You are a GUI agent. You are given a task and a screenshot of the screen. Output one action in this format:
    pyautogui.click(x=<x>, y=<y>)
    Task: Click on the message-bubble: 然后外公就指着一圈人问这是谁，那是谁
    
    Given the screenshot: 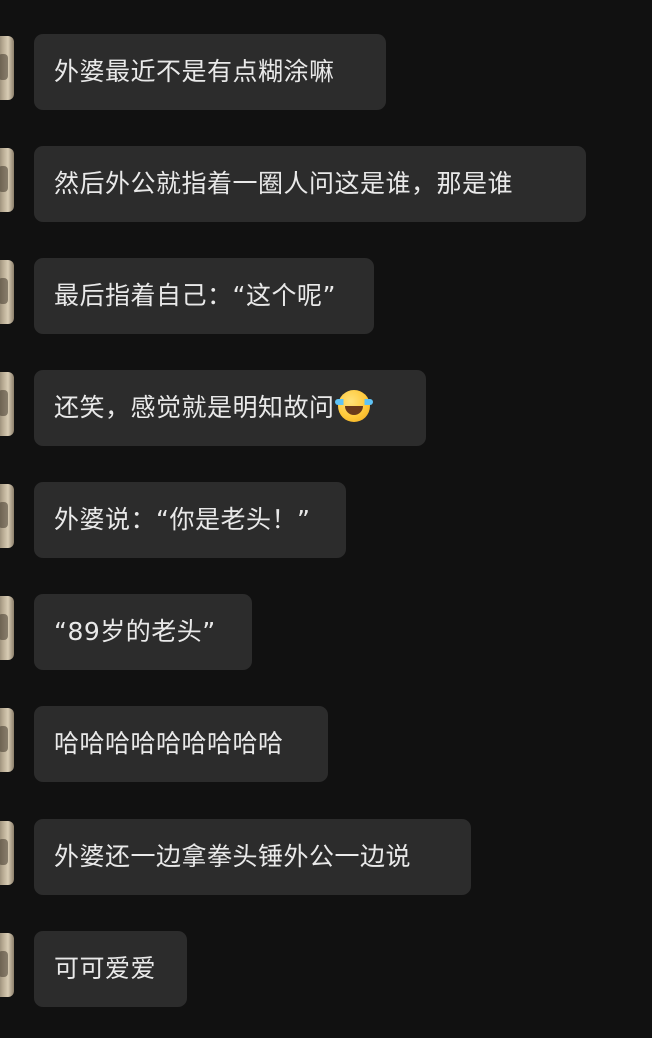 What is the action you would take?
    pyautogui.click(x=310, y=184)
    